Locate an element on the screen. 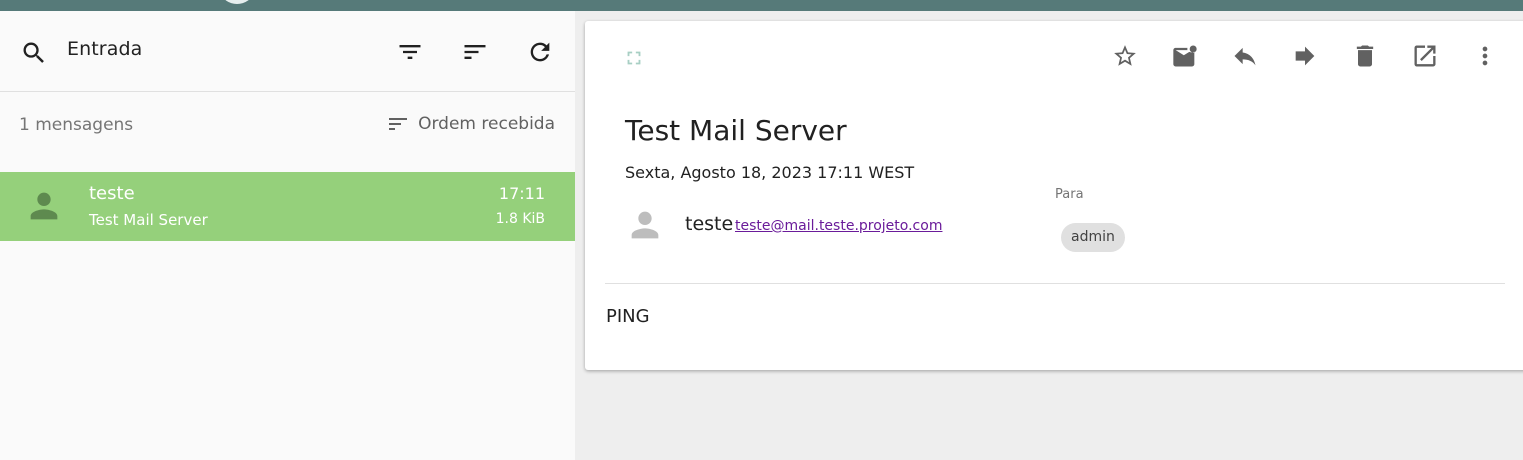 Image resolution: width=1523 pixels, height=460 pixels. mail-date: Sexta, Agosto 18, 2023 17:11 WEST is located at coordinates (770, 172).